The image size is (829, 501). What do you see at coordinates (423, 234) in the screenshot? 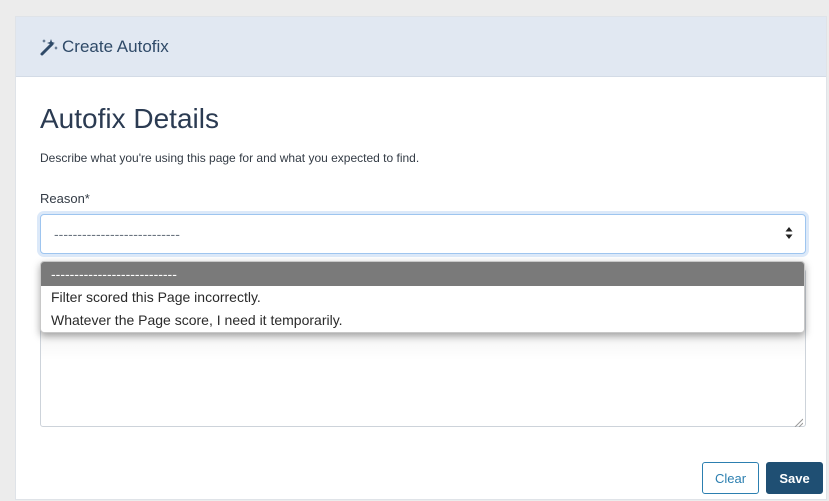
I see `reason-select: ---------------------------` at bounding box center [423, 234].